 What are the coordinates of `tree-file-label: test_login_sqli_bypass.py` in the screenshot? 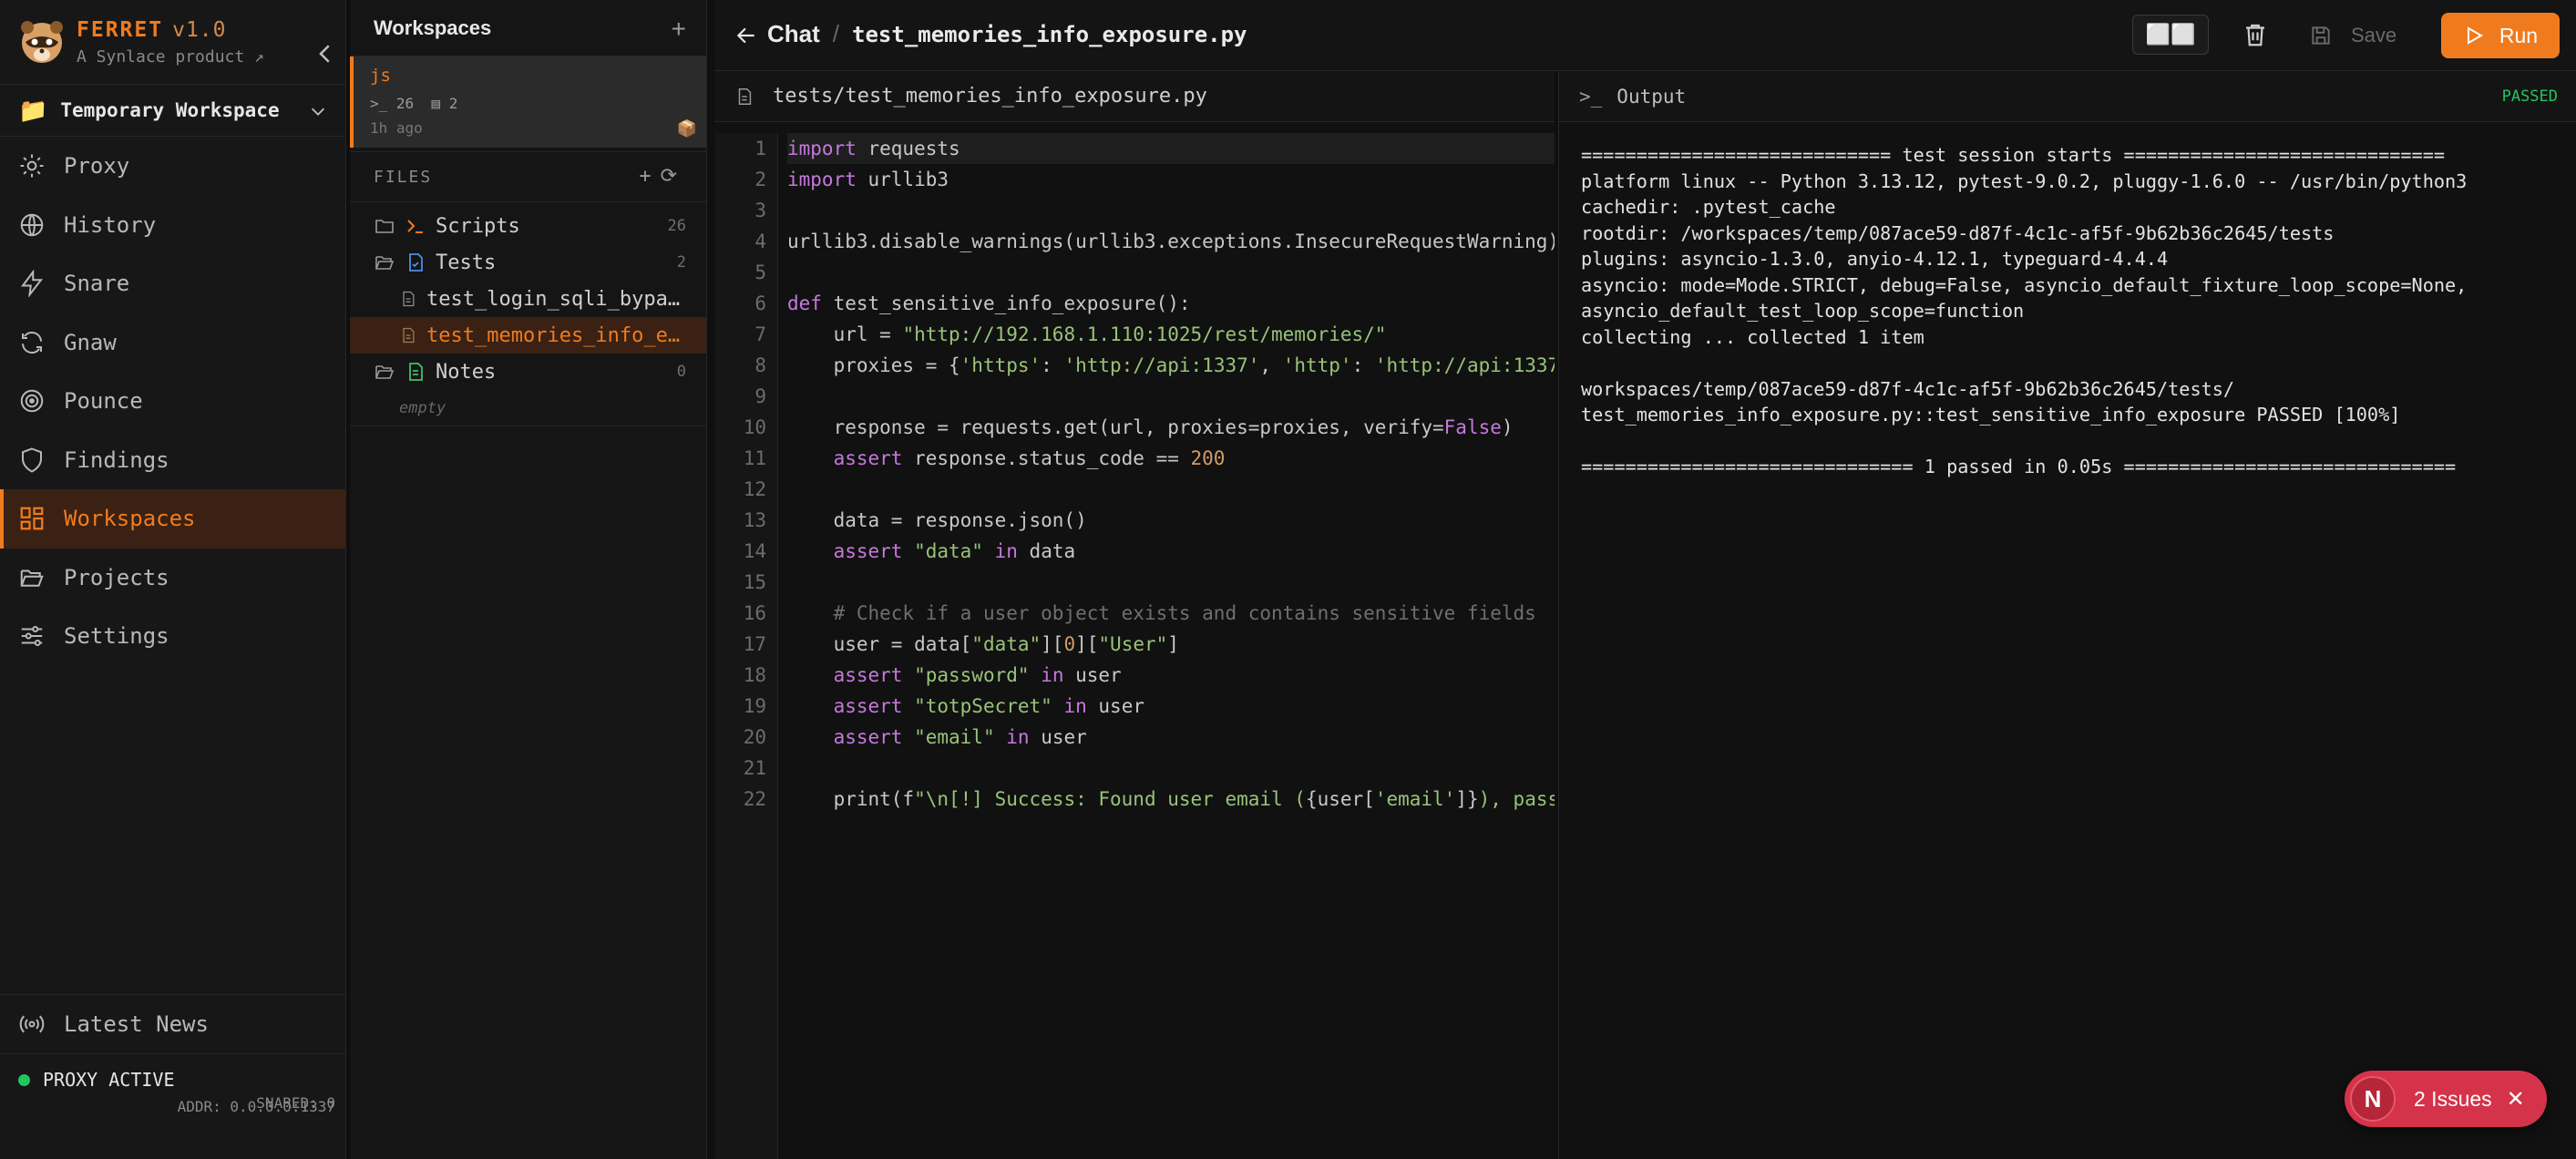 It's located at (554, 299).